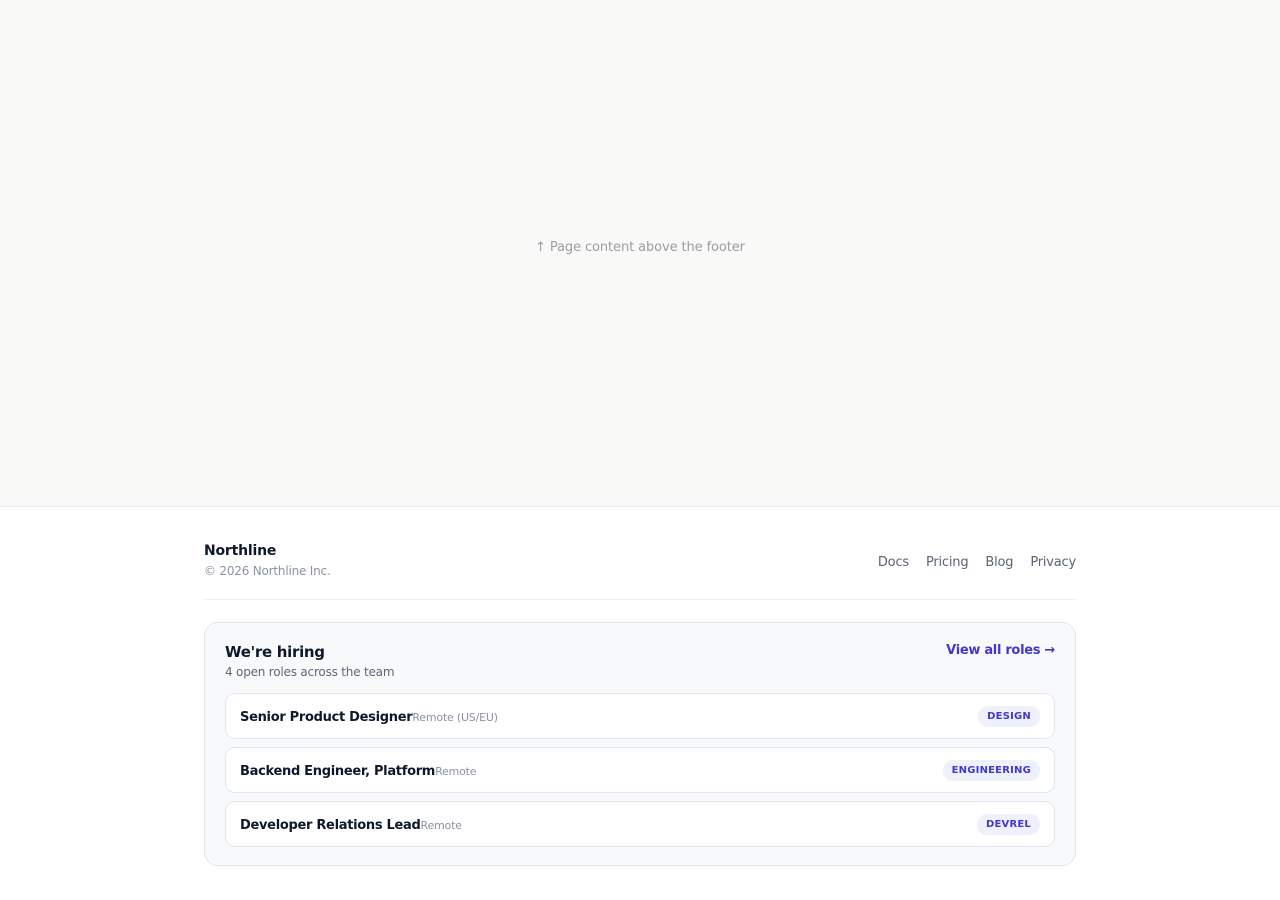  Describe the element at coordinates (947, 562) in the screenshot. I see `footer-link-pricing: Pricing` at that location.